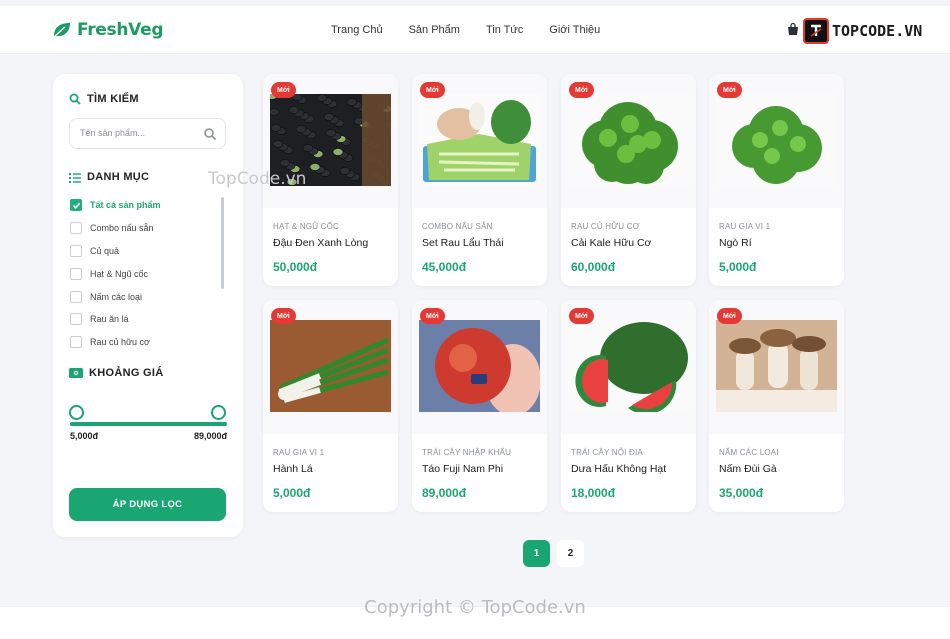 Image resolution: width=950 pixels, height=639 pixels. What do you see at coordinates (75, 99) in the screenshot?
I see `search-icon` at bounding box center [75, 99].